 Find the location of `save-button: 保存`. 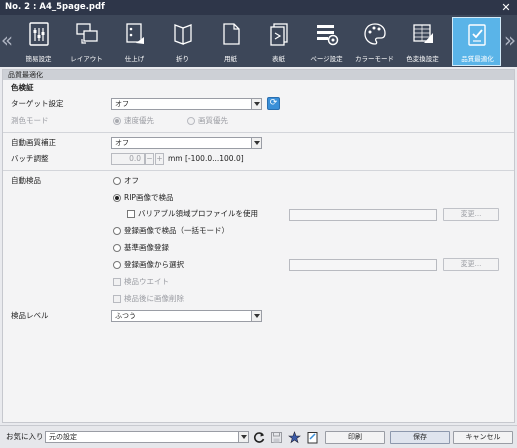

save-button: 保存 is located at coordinates (420, 437).